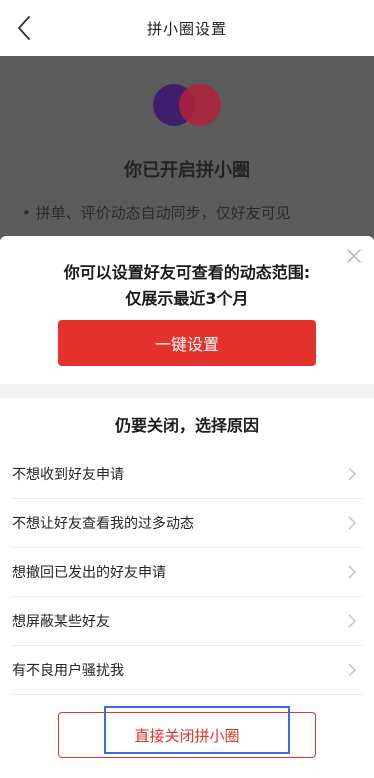 The image size is (374, 778). Describe the element at coordinates (187, 621) in the screenshot. I see `reason-item: 想屏蔽某些好友` at that location.